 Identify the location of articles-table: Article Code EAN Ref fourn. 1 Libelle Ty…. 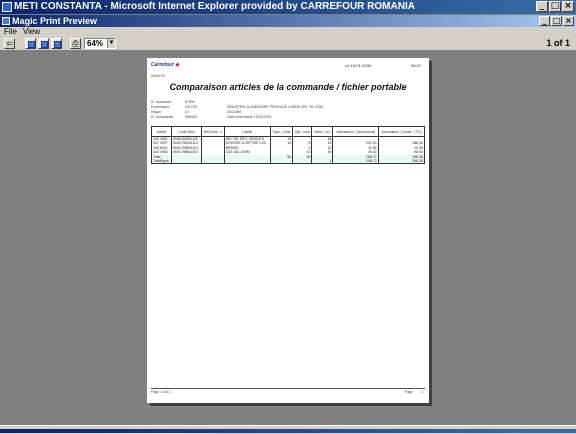
(288, 145).